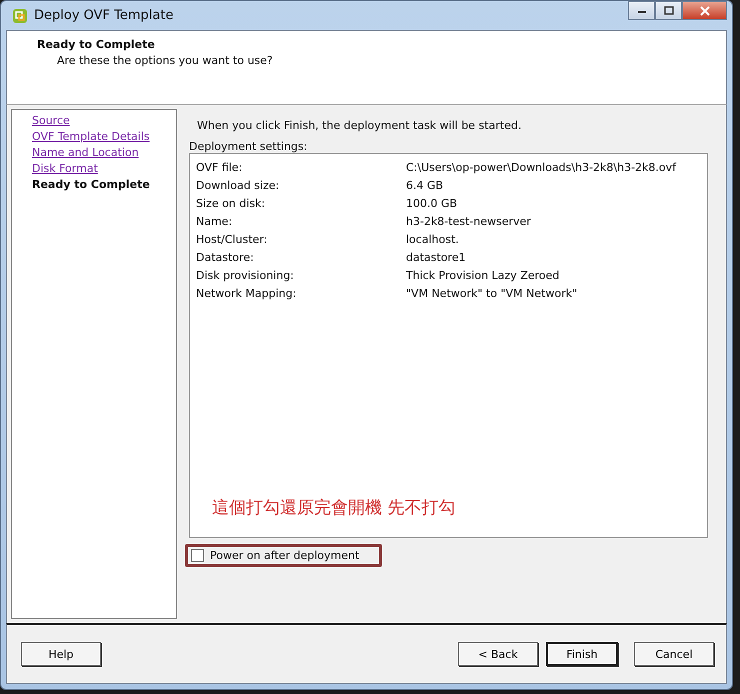 This screenshot has height=694, width=740. I want to click on setting-value: h3-2k8-test-newserver, so click(468, 221).